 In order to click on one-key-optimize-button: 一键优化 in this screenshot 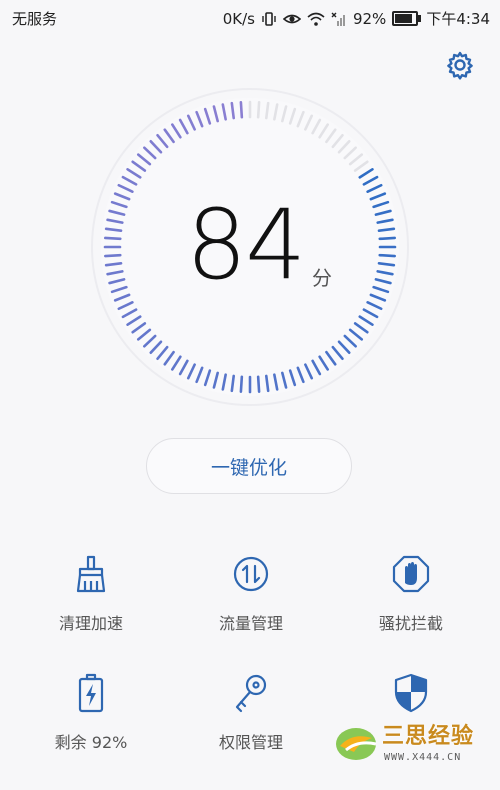, I will do `click(249, 466)`.